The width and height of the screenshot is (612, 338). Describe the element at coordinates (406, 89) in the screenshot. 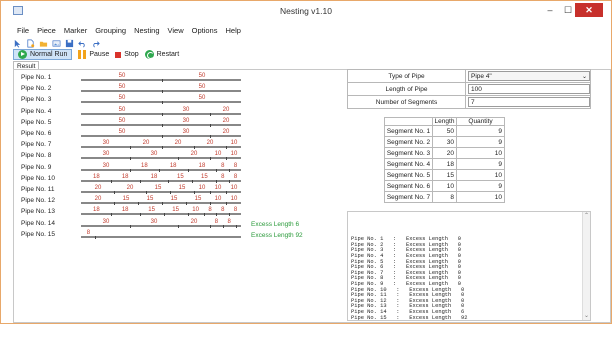

I see `length-of-pipe-label: Length of Pipe` at that location.